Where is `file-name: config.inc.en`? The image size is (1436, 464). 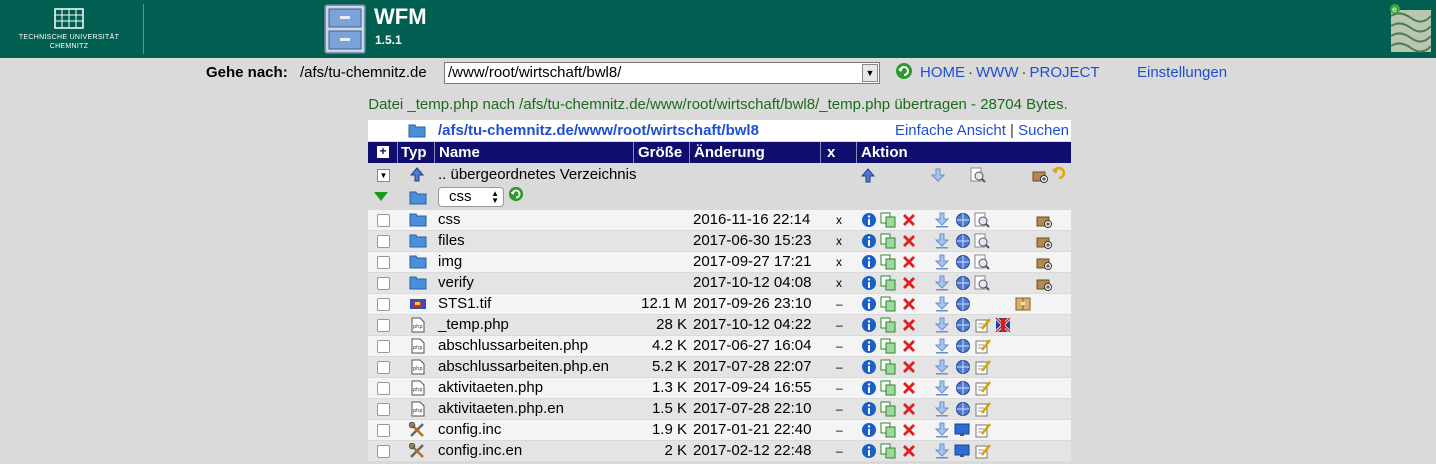 file-name: config.inc.en is located at coordinates (480, 450).